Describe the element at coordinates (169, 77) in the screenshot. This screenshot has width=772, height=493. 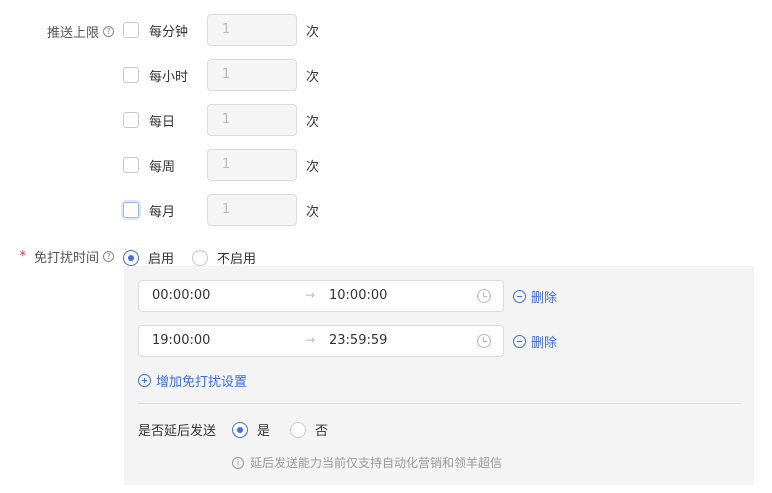
I see `period-label: 每小时` at that location.